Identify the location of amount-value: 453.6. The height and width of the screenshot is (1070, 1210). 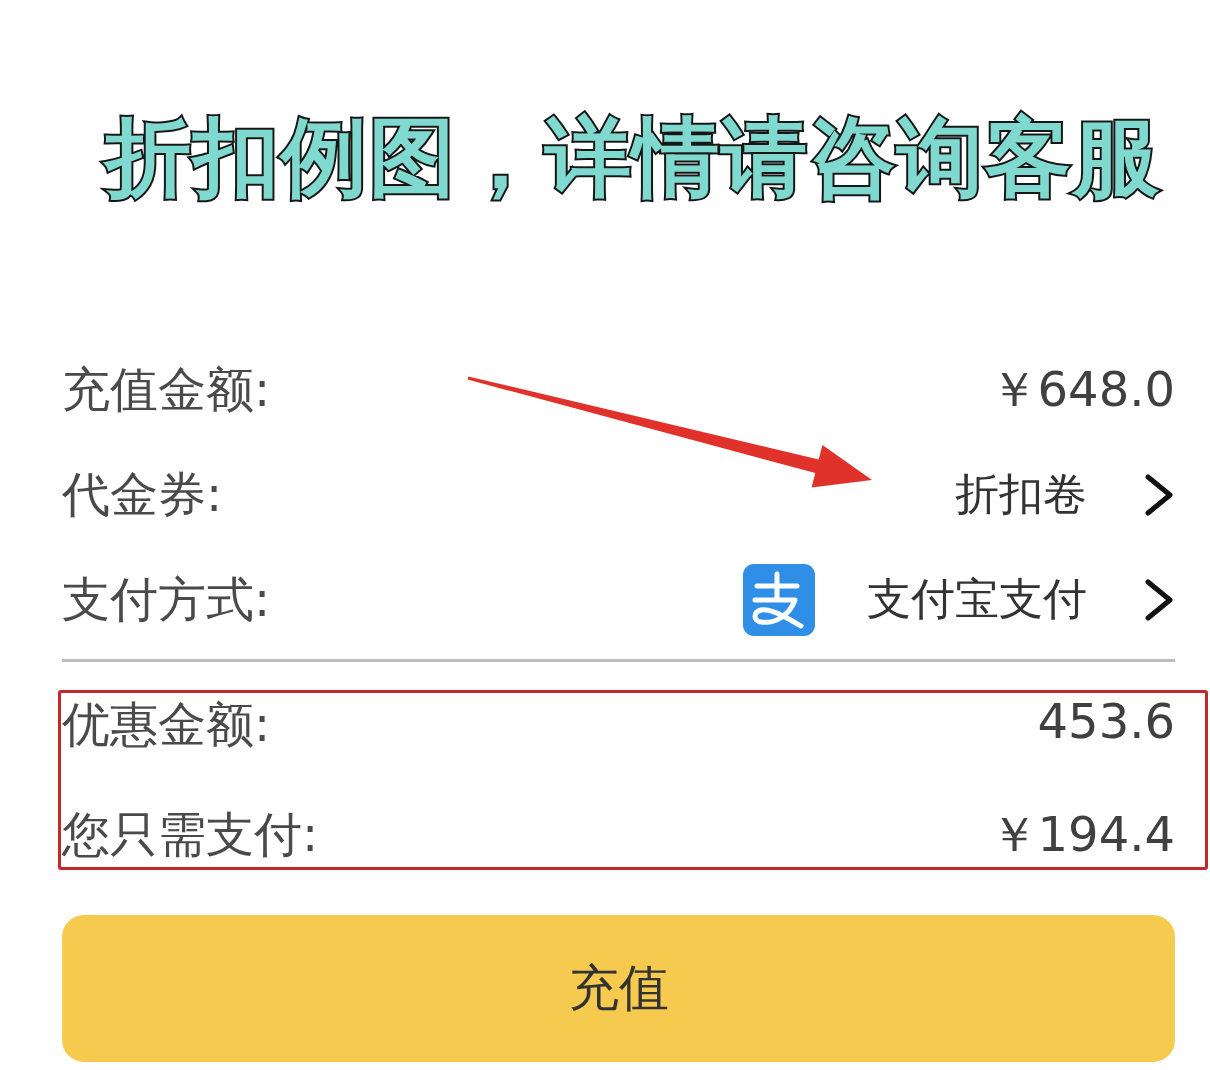
(1106, 721).